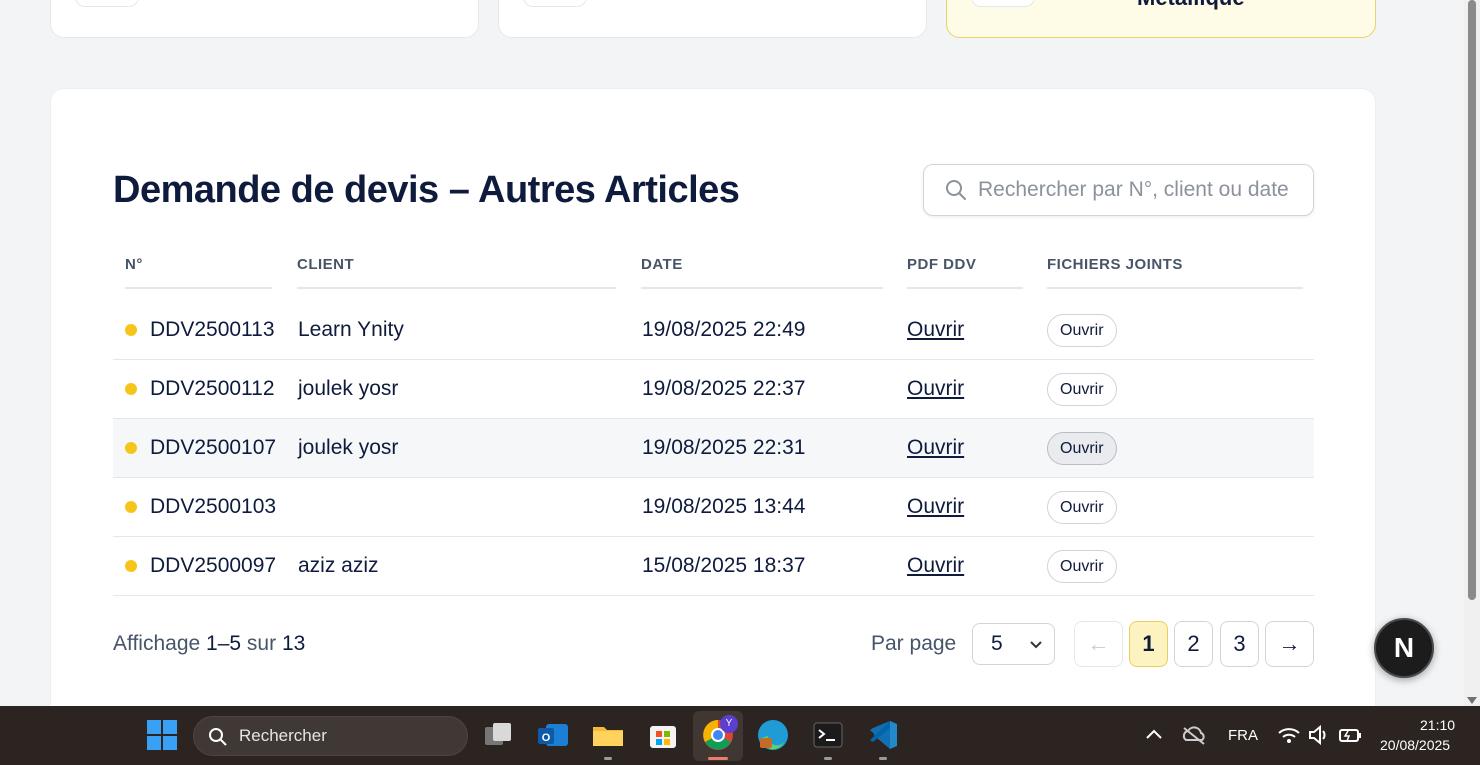 This screenshot has height=765, width=1480. What do you see at coordinates (1243, 735) in the screenshot?
I see `language-indicator: FRA` at bounding box center [1243, 735].